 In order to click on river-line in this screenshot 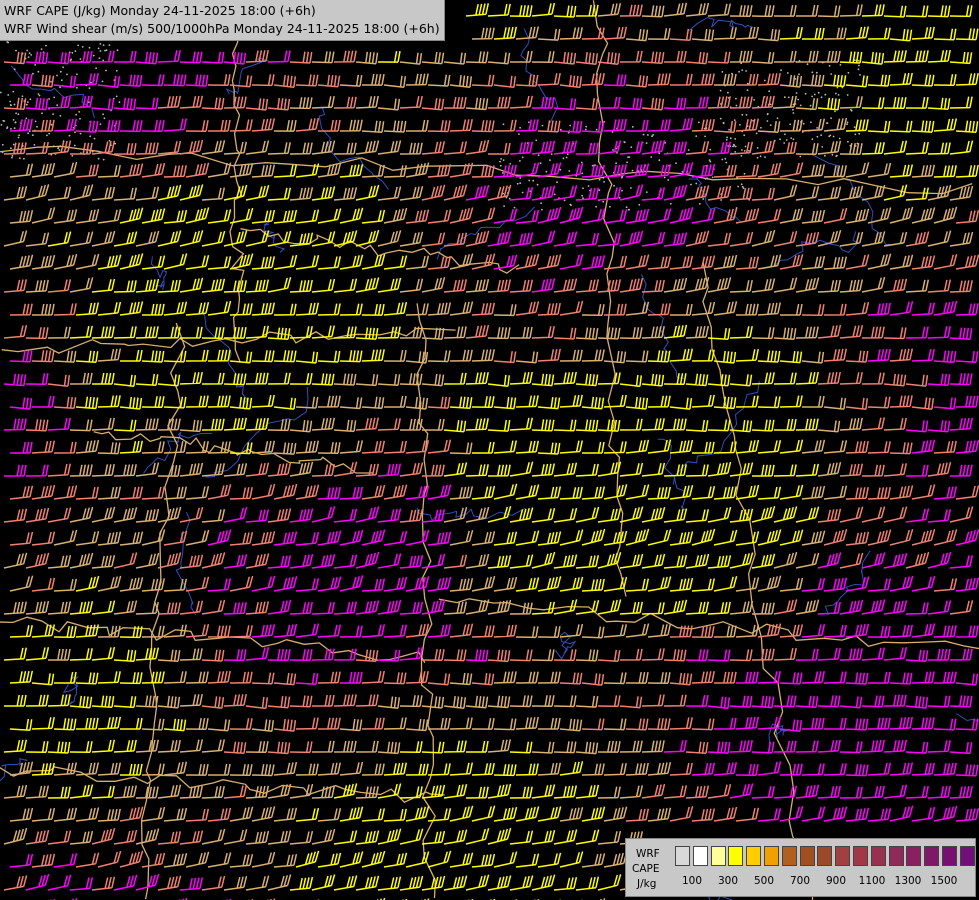, I will do `click(485, 233)`.